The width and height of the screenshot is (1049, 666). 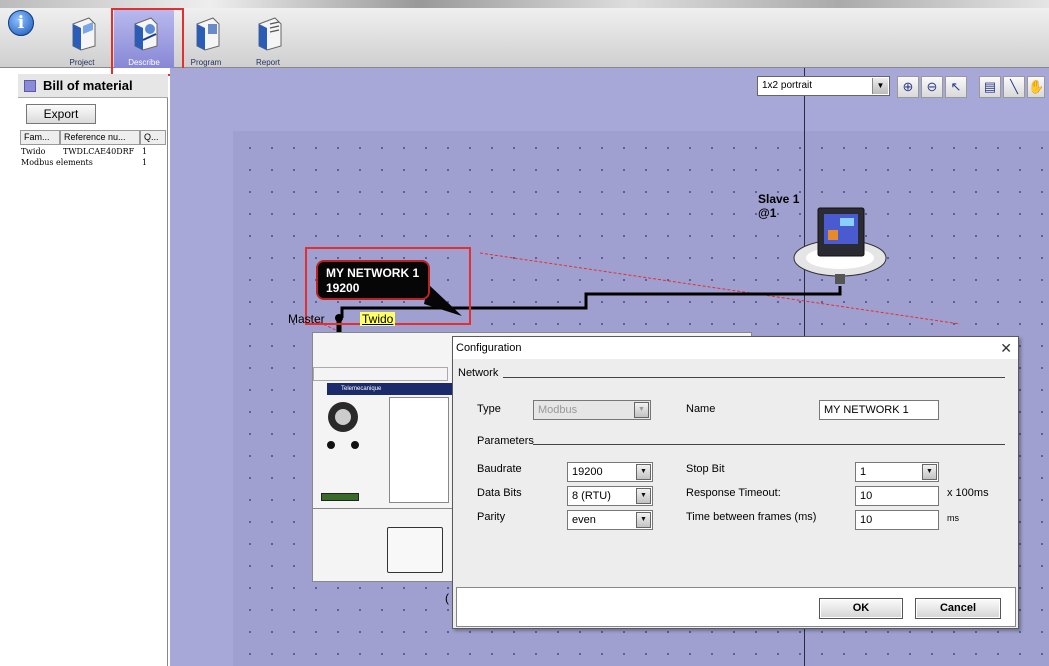 I want to click on serial-port-icon, so click(x=343, y=425).